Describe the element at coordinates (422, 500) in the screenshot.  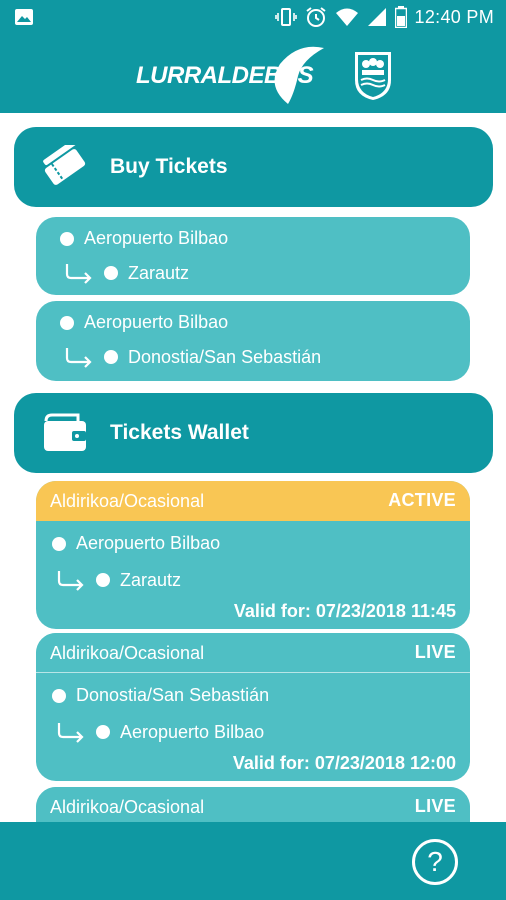
I see `status-badge: ACTIVE` at that location.